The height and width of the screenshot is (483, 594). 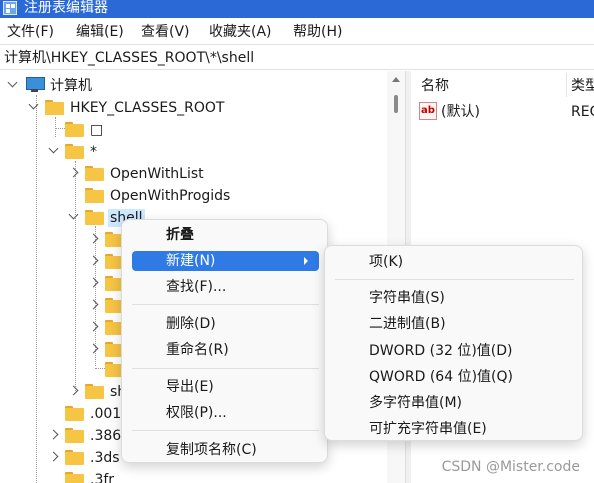 I want to click on value-type: REG, so click(x=582, y=112).